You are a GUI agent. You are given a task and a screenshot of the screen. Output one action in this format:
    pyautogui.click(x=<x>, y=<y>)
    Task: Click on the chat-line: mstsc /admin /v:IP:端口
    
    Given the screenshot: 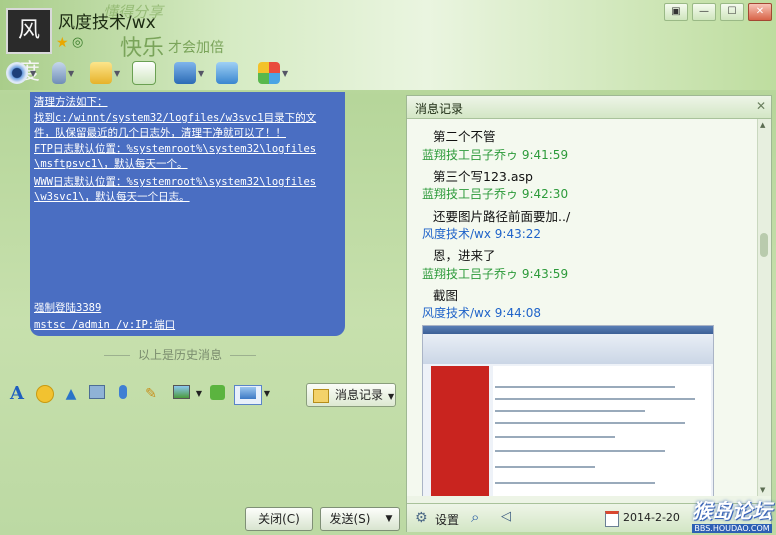 What is the action you would take?
    pyautogui.click(x=105, y=325)
    